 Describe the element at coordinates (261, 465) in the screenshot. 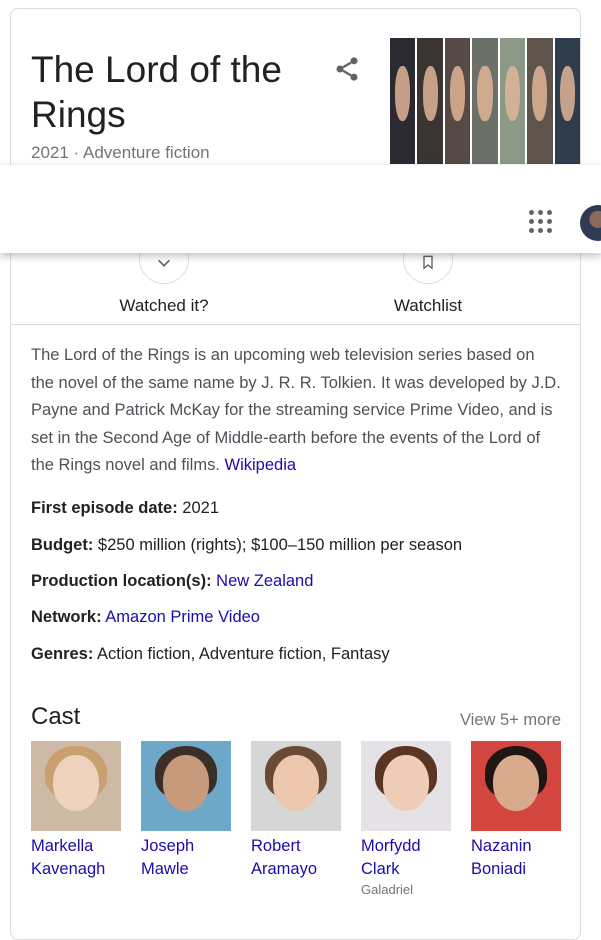

I see `wikipedia-link: Wikipedia` at that location.